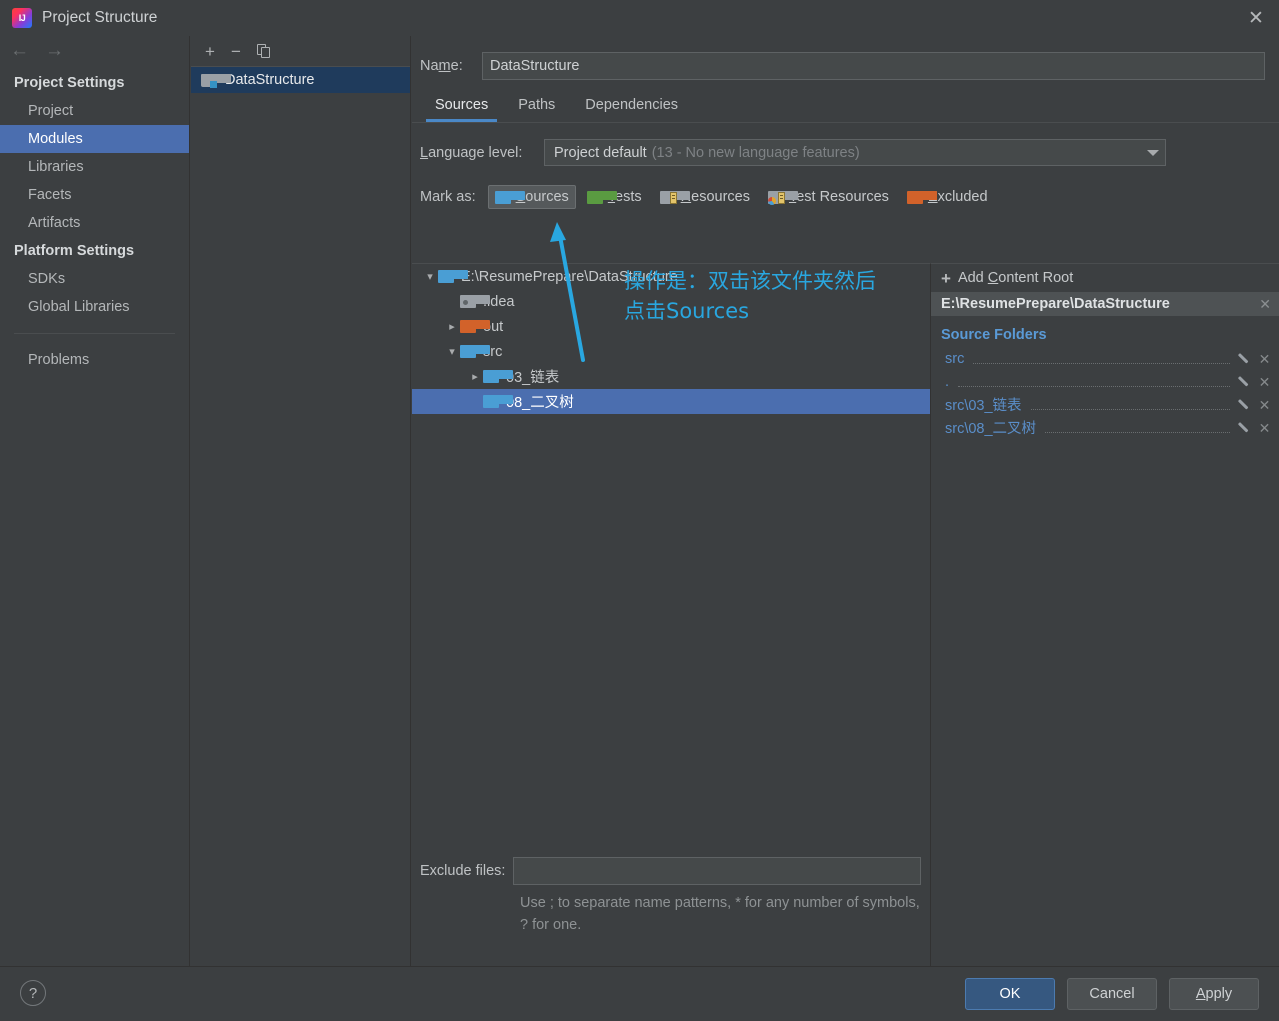 The image size is (1279, 1021). Describe the element at coordinates (100, 17) in the screenshot. I see `window-title: Project Structure` at that location.